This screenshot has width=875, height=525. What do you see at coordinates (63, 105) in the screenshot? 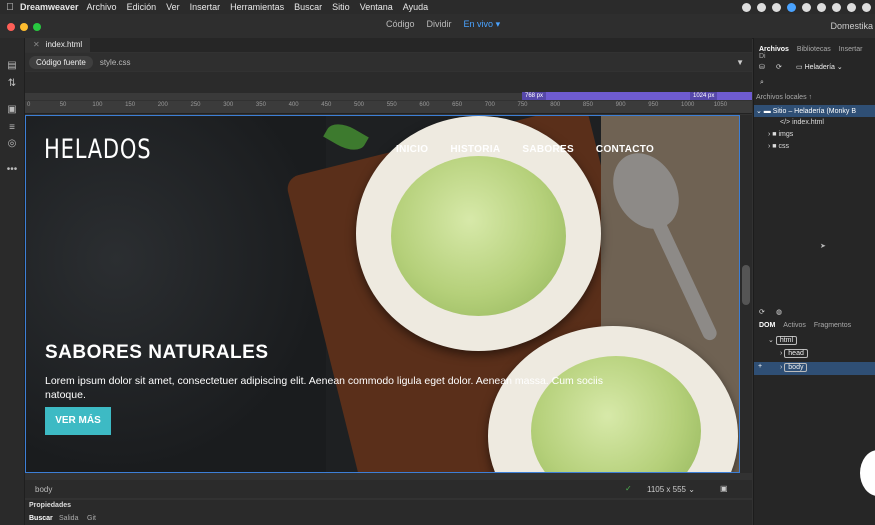
I see `ruler-tick: 50` at bounding box center [63, 105].